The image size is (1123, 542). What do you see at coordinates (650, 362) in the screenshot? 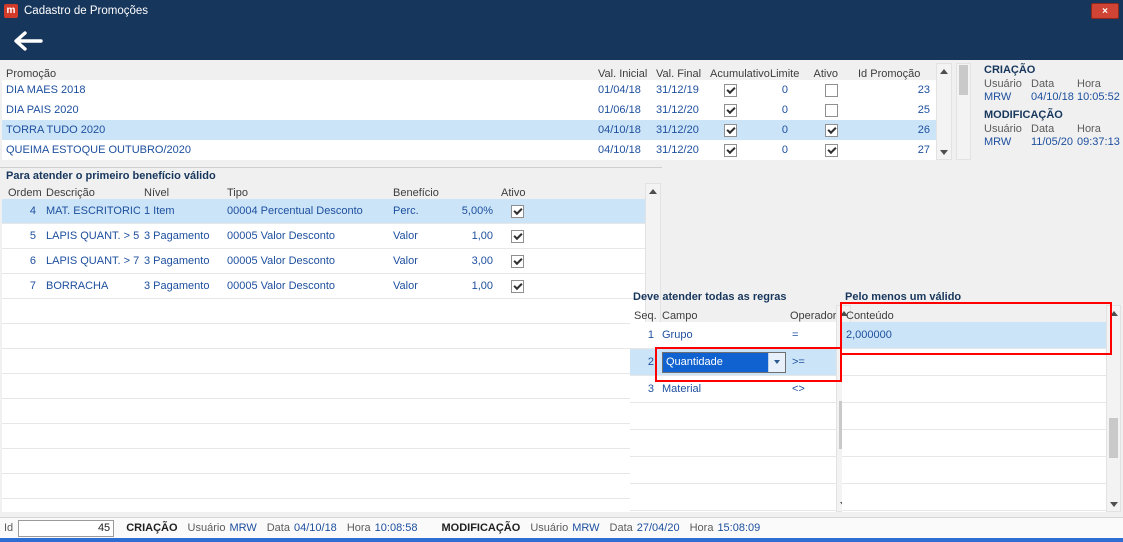
I see `regra-seq: 2` at bounding box center [650, 362].